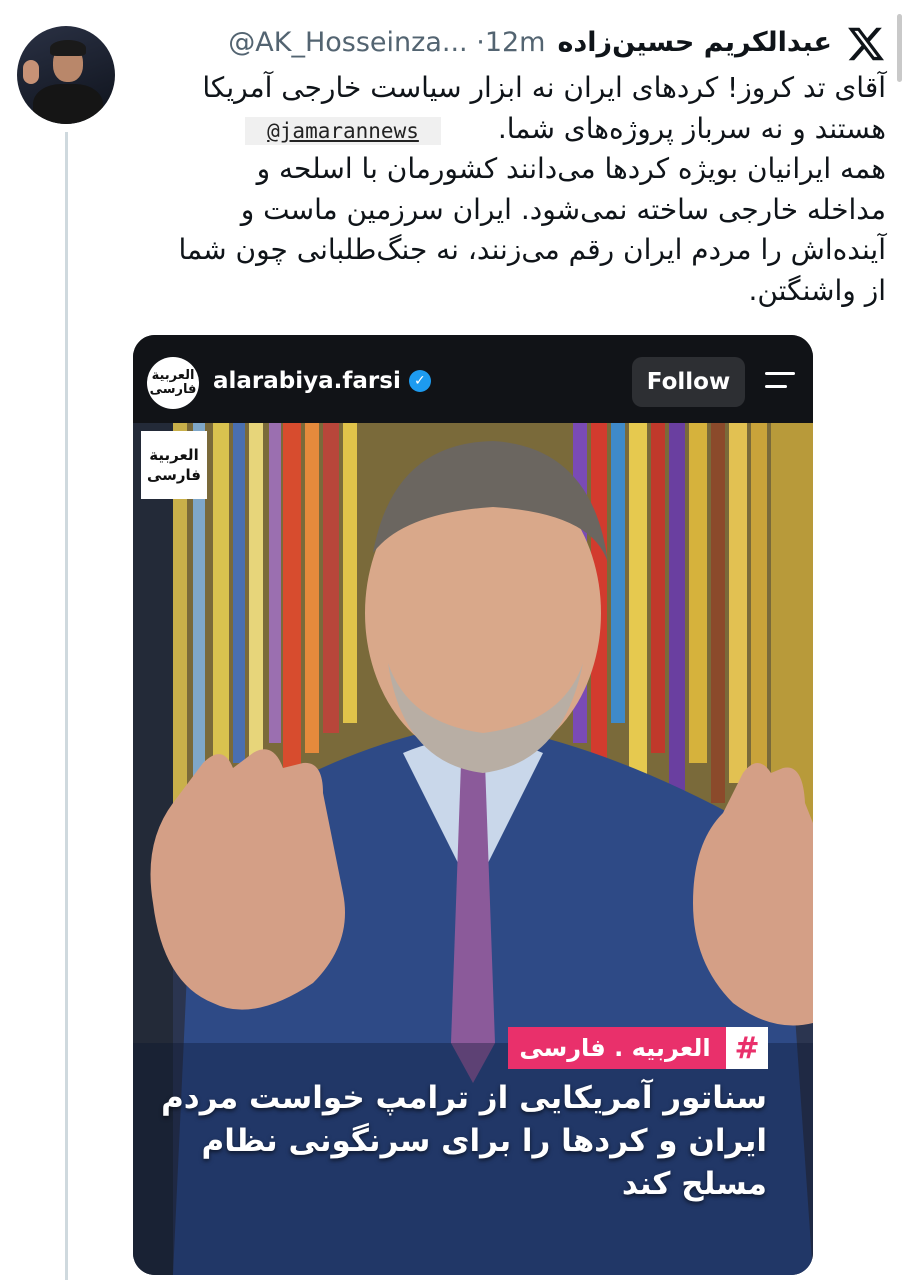  Describe the element at coordinates (307, 381) in the screenshot. I see `account-handle: alarabiya.farsi` at that location.